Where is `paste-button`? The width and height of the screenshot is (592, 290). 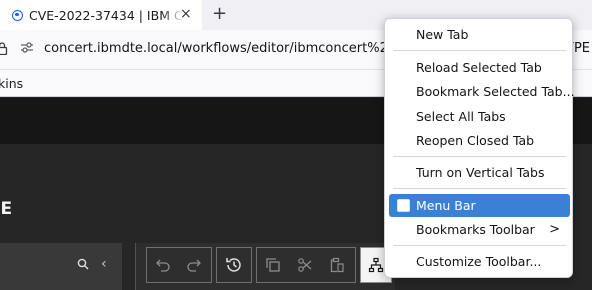 paste-button is located at coordinates (337, 265).